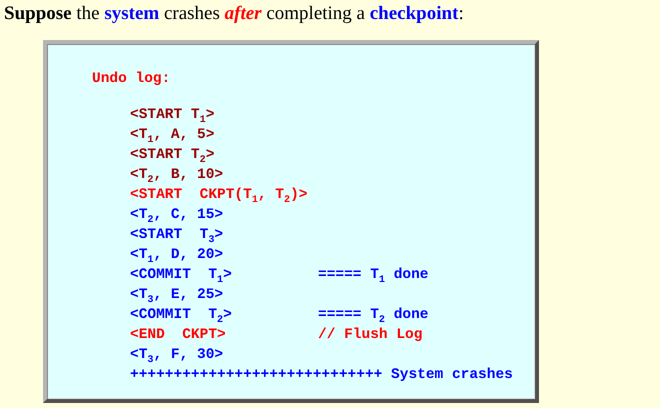 Image resolution: width=660 pixels, height=408 pixels. What do you see at coordinates (178, 335) in the screenshot?
I see `log-entry: <END CKPT>` at bounding box center [178, 335].